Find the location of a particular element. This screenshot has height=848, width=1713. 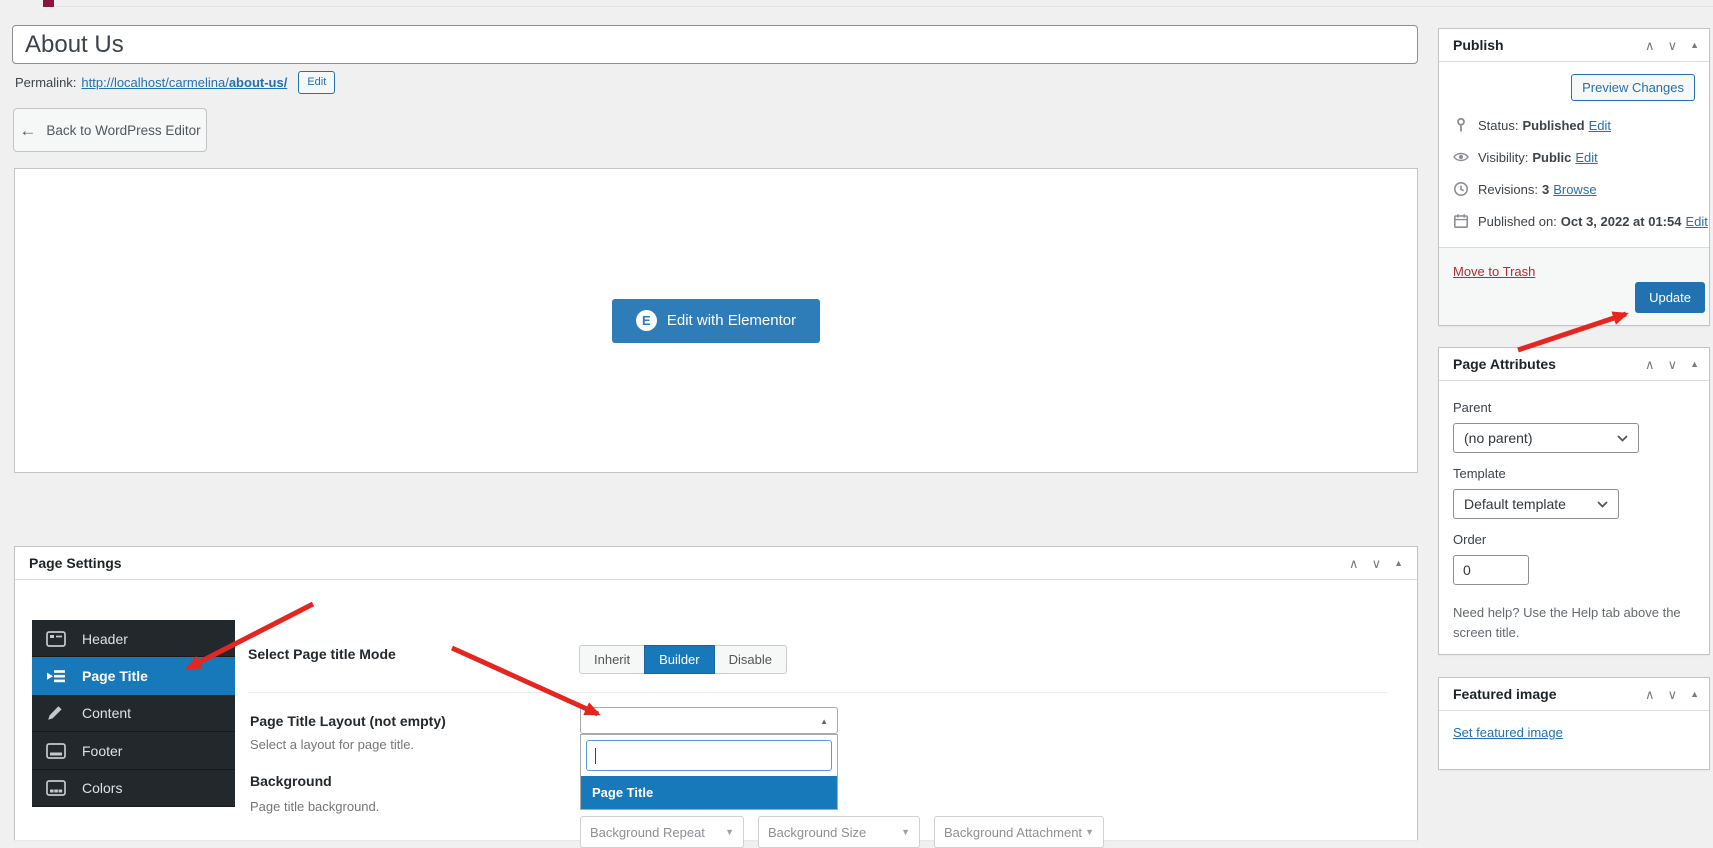

eye-icon is located at coordinates (1461, 157).